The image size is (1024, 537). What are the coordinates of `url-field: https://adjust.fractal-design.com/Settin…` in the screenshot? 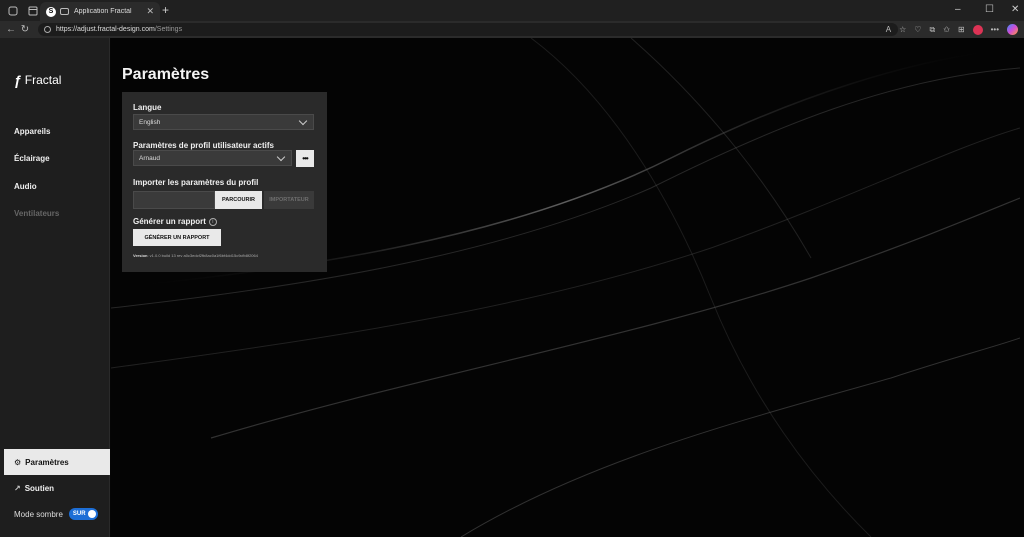 It's located at (468, 29).